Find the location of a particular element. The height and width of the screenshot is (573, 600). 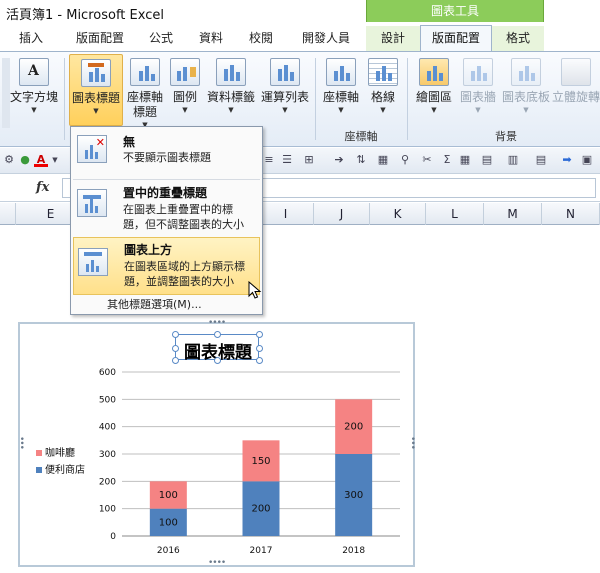

x-tick-label: 2016 is located at coordinates (168, 551).